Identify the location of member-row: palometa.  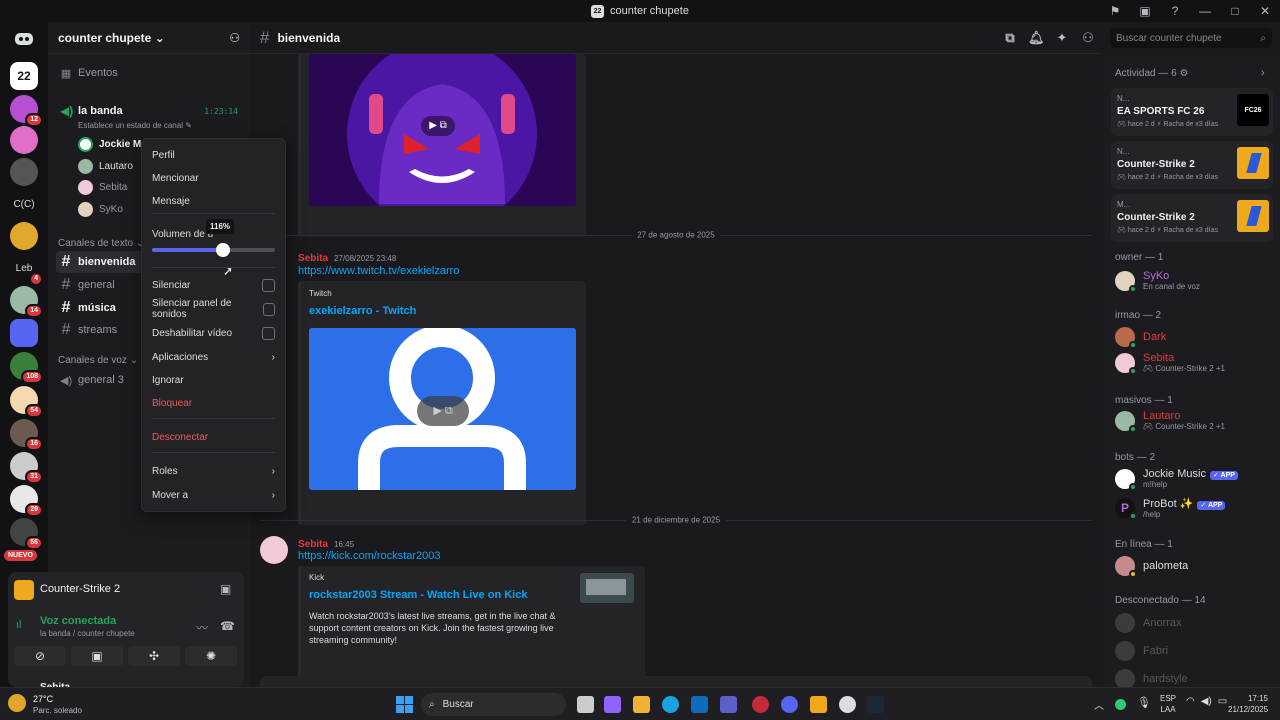
(1193, 567).